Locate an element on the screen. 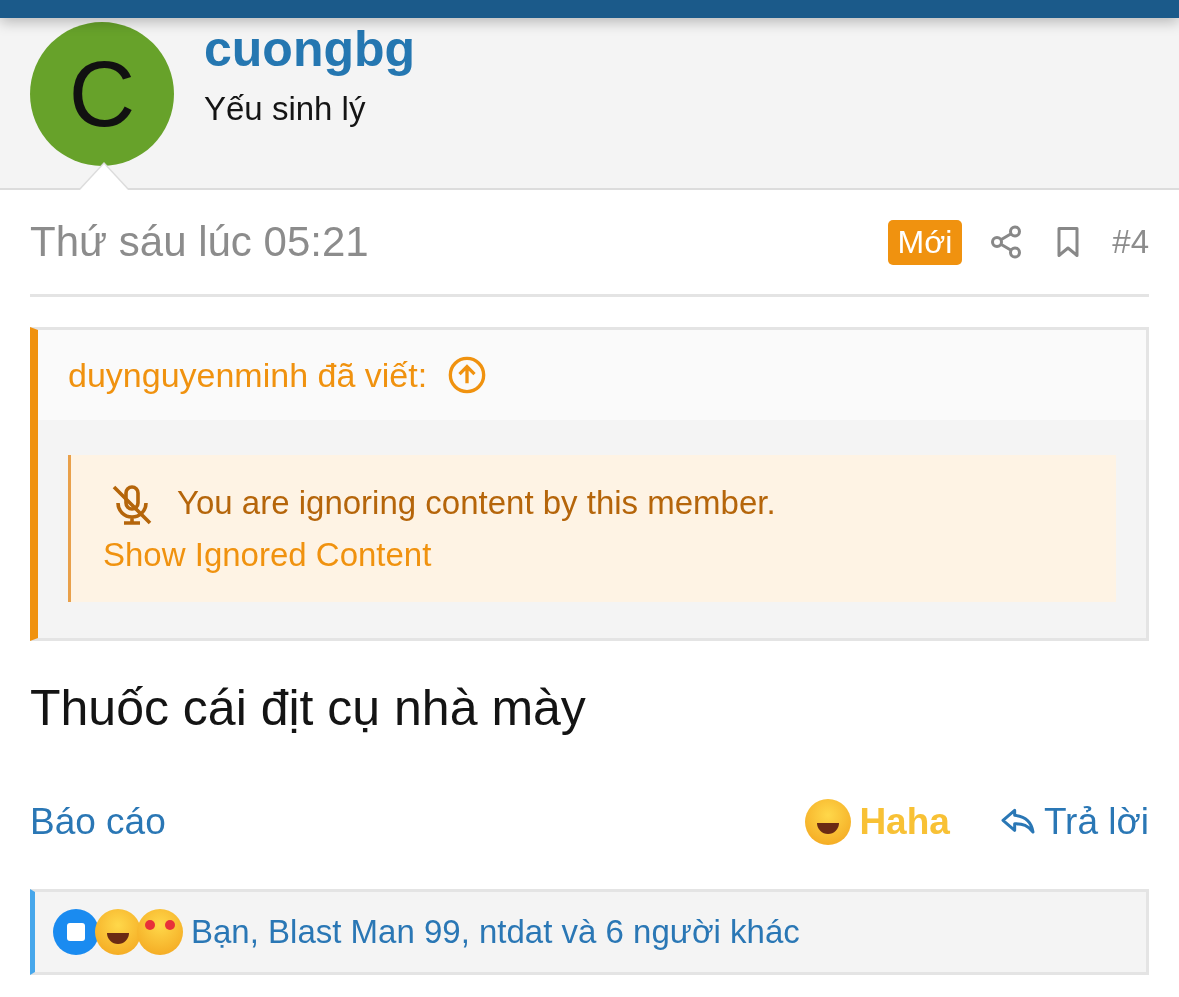 Image resolution: width=1179 pixels, height=997 pixels. post-date: Thứ sáu lúc 05:21 is located at coordinates (446, 242).